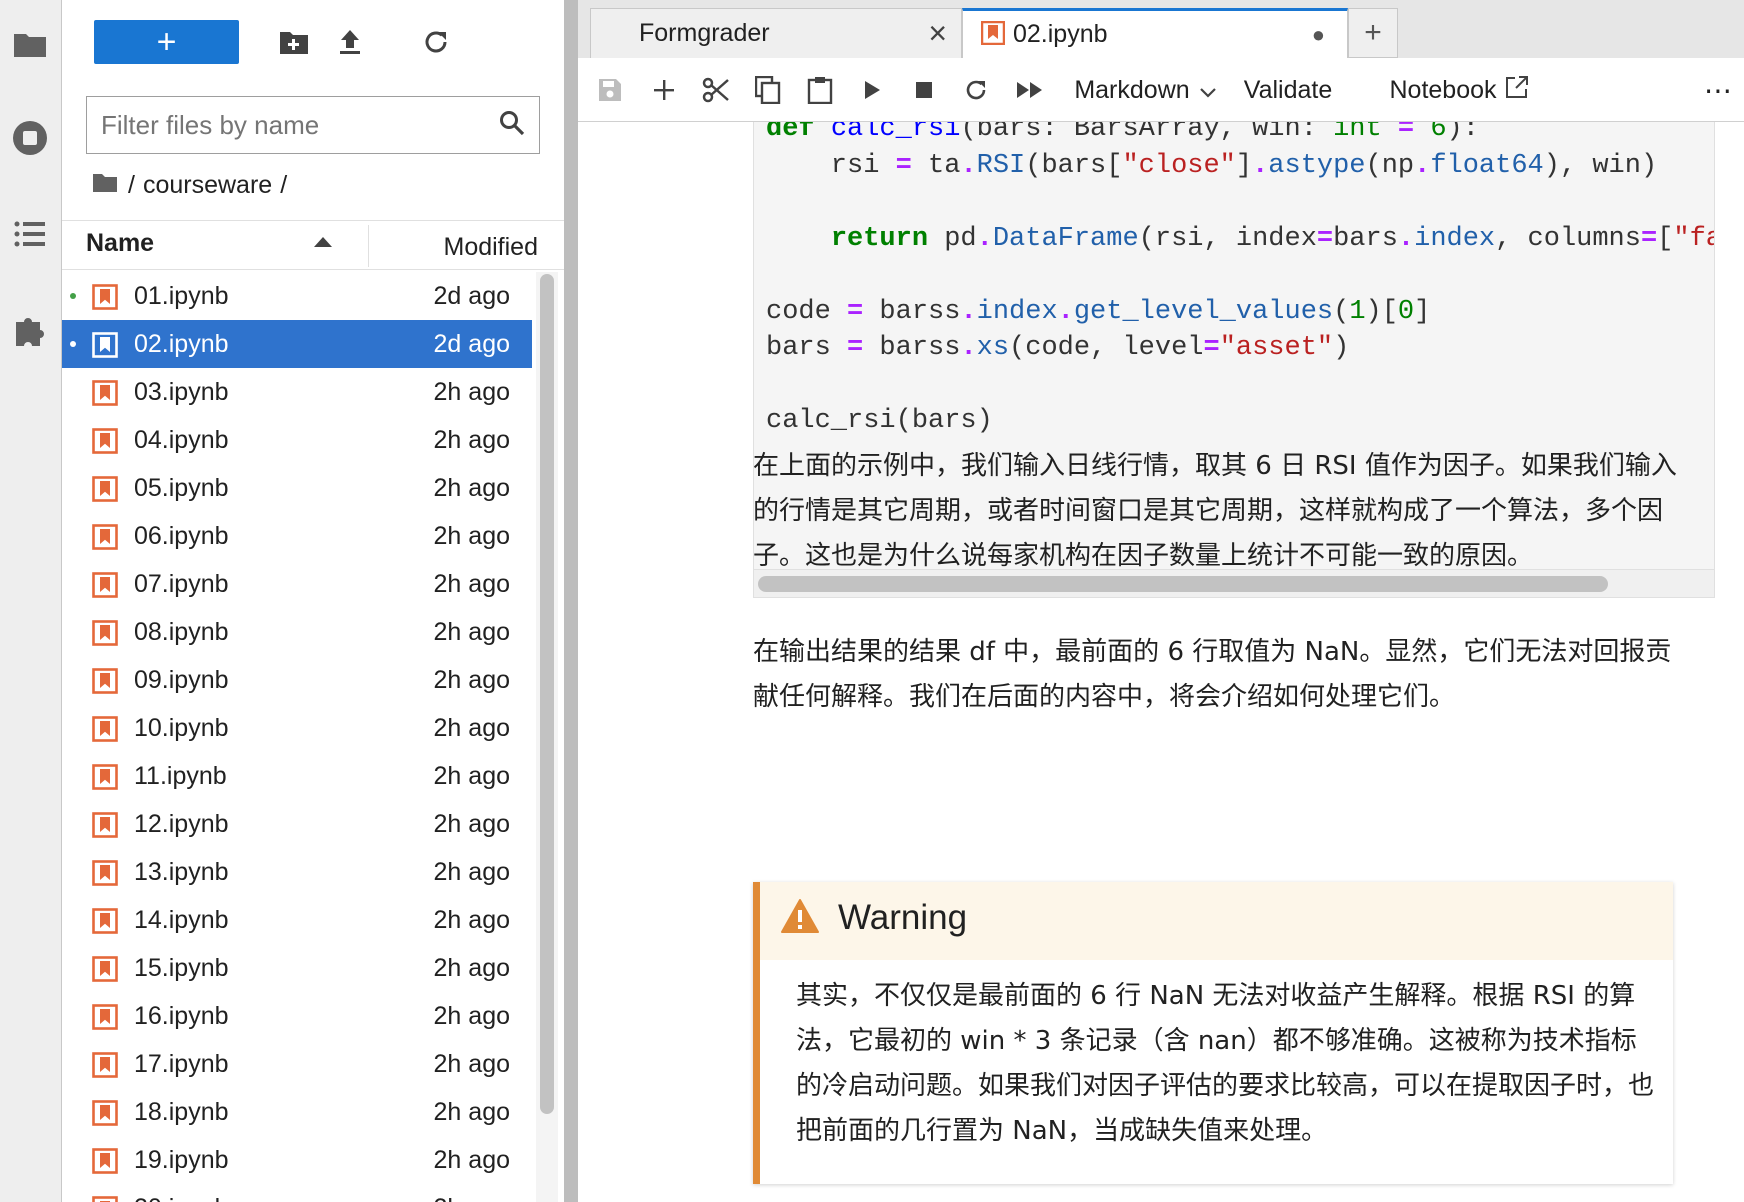 The image size is (1744, 1202). What do you see at coordinates (181, 727) in the screenshot?
I see `file-name: 10.ipynb` at bounding box center [181, 727].